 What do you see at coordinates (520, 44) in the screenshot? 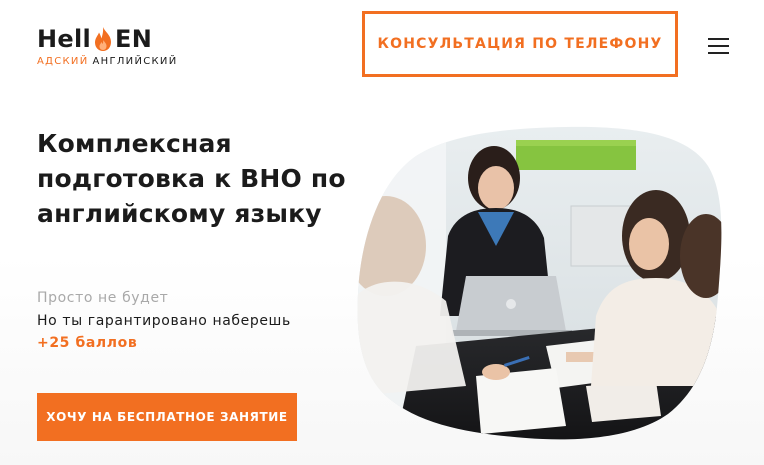
I see `phone-consultation-button: КОНСУЛЬТАЦИЯ ПО ТЕЛЕФОНУ` at bounding box center [520, 44].